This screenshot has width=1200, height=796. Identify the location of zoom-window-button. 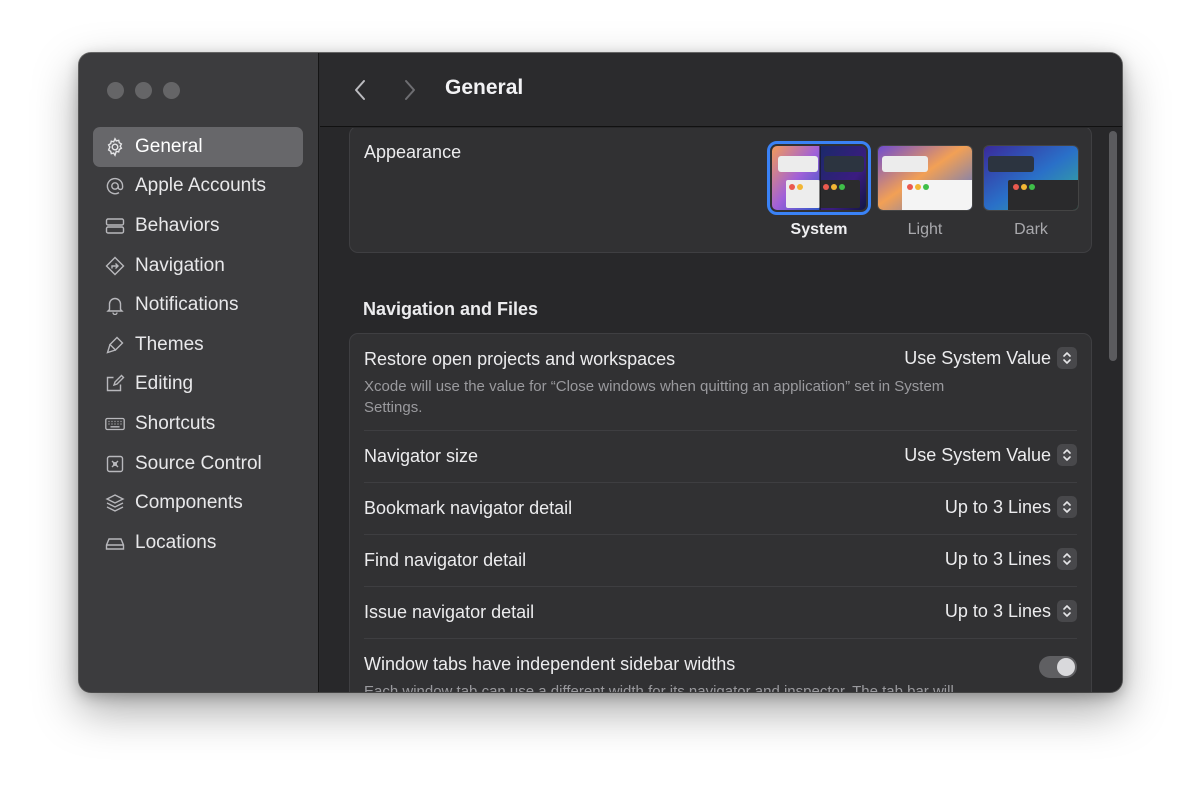
(171, 90).